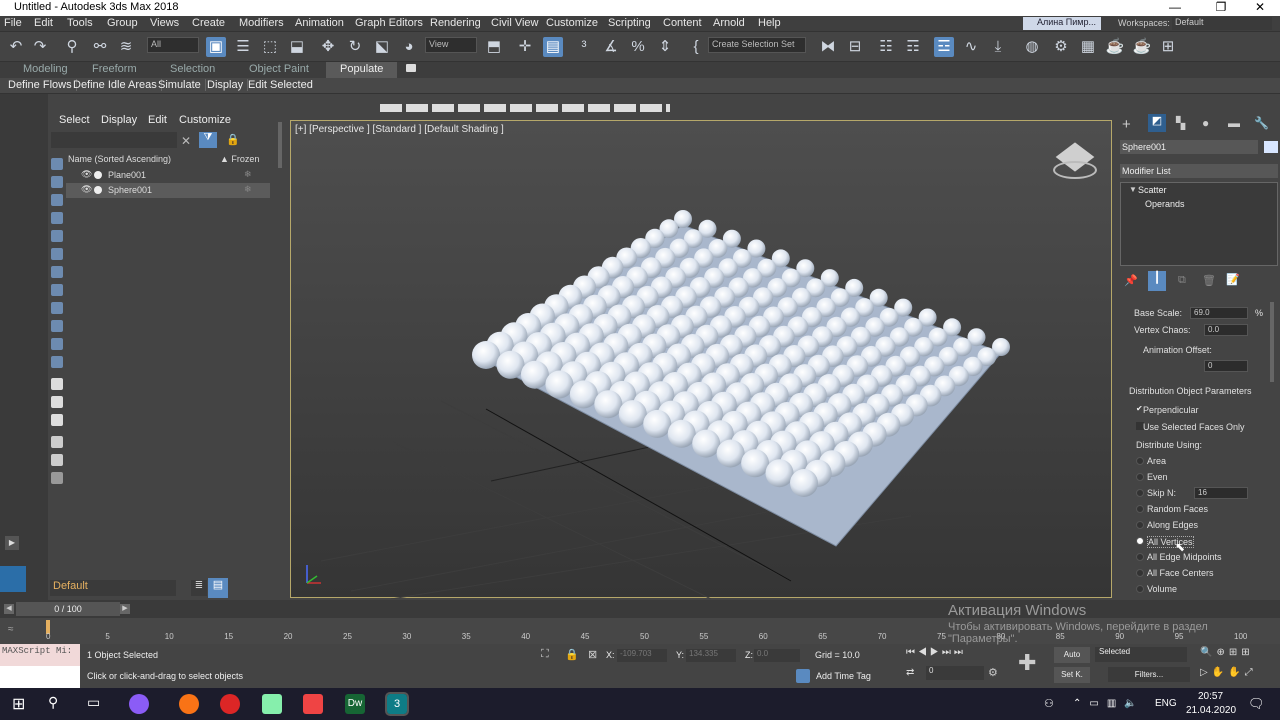 This screenshot has height=720, width=1280. What do you see at coordinates (494, 47) in the screenshot?
I see `pivot-center-icon: ⬒` at bounding box center [494, 47].